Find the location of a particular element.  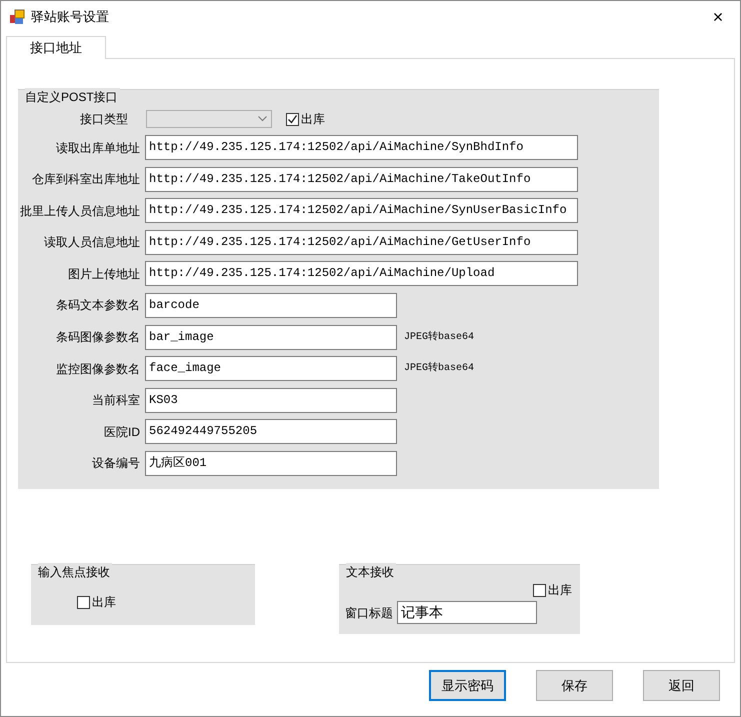

text-field: bar_image is located at coordinates (271, 337).